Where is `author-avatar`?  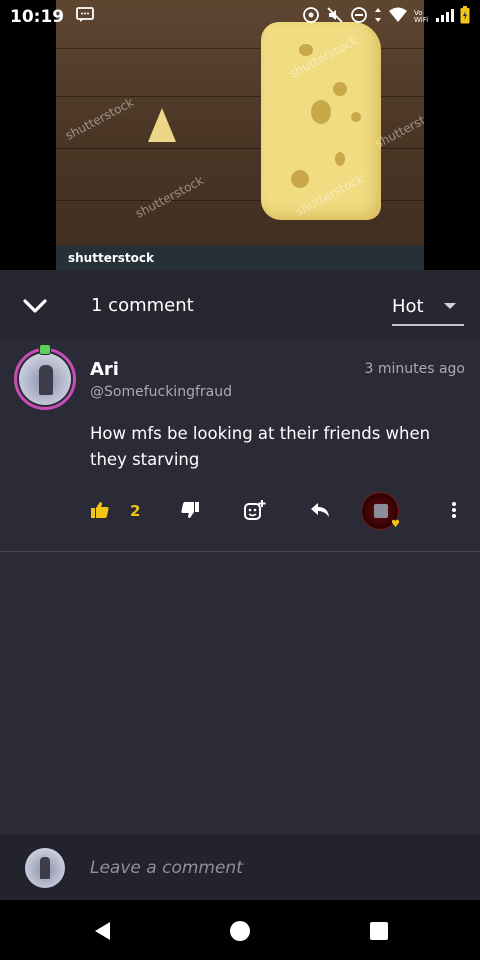
author-avatar is located at coordinates (45, 377).